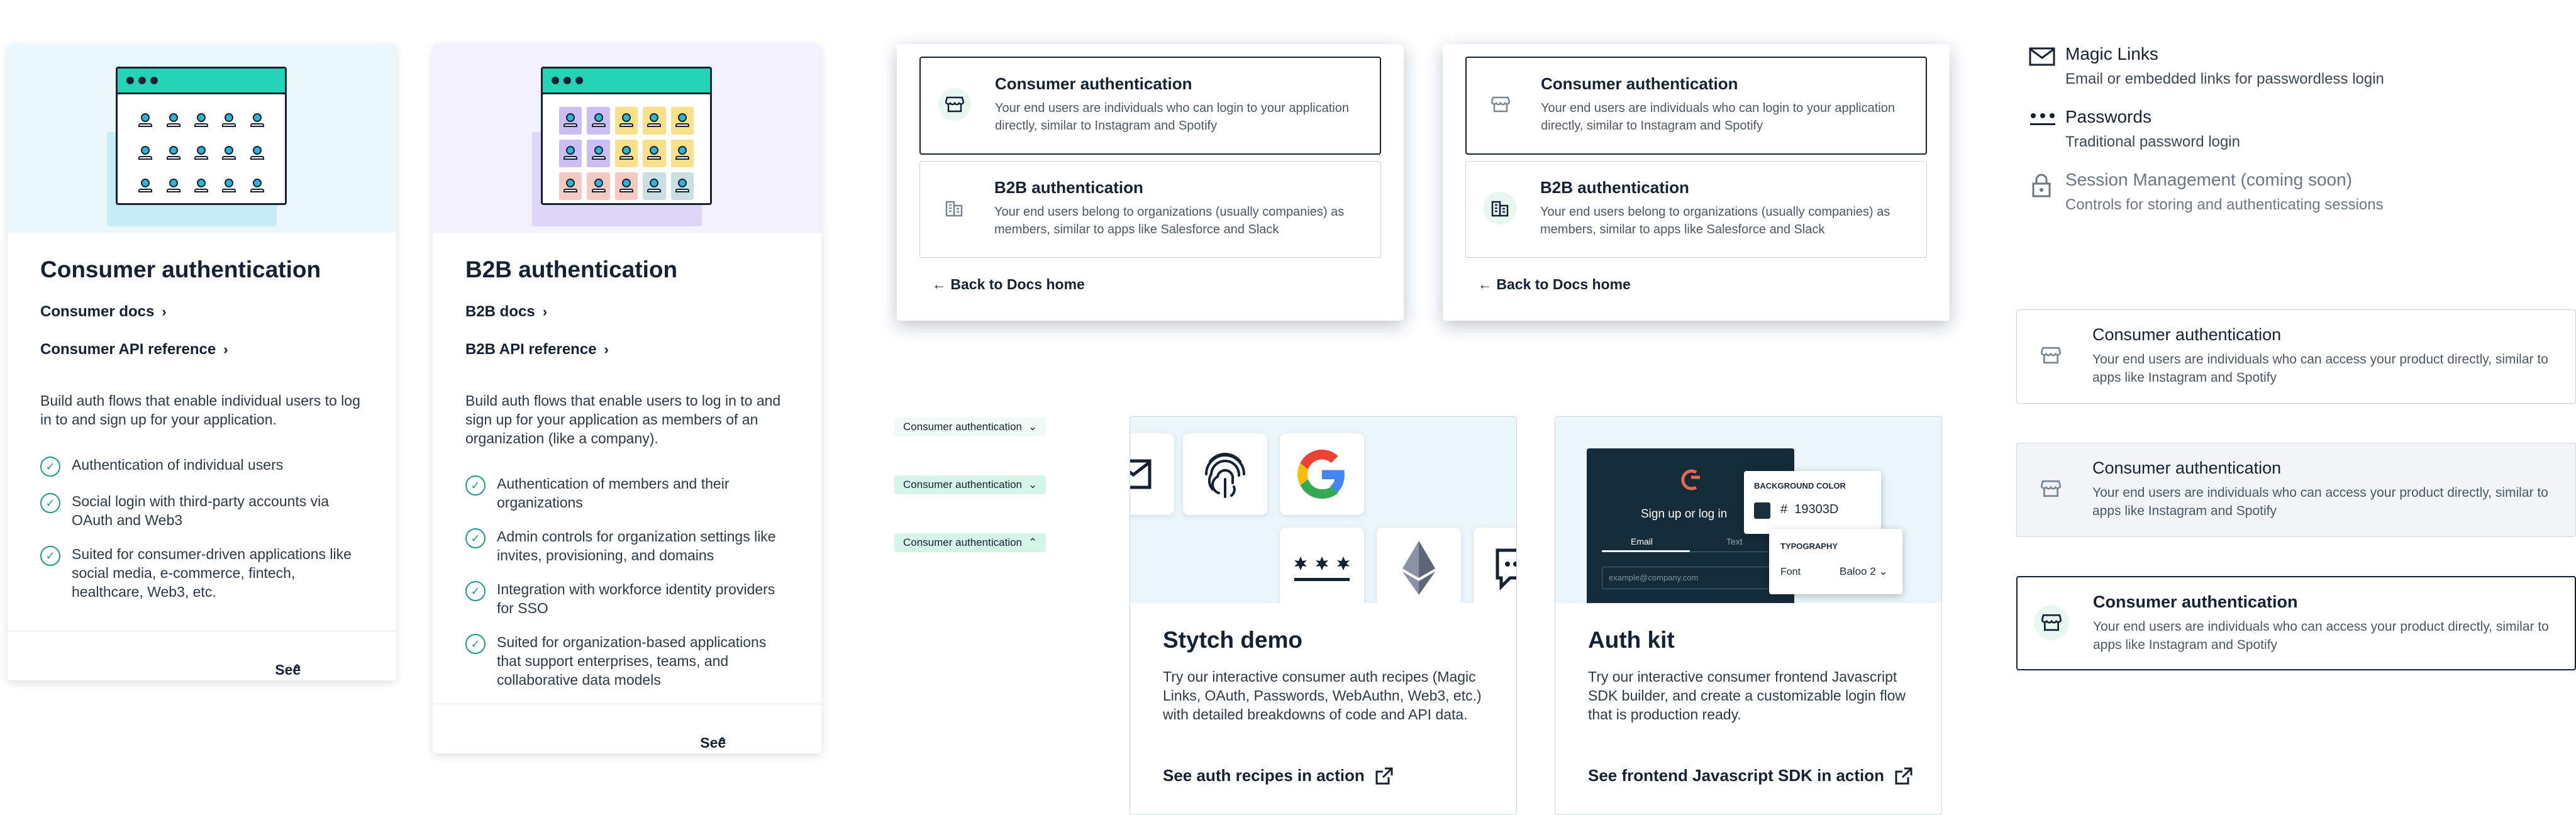  What do you see at coordinates (202, 349) in the screenshot?
I see `consumer-api-reference-link: Consumer API reference ›` at bounding box center [202, 349].